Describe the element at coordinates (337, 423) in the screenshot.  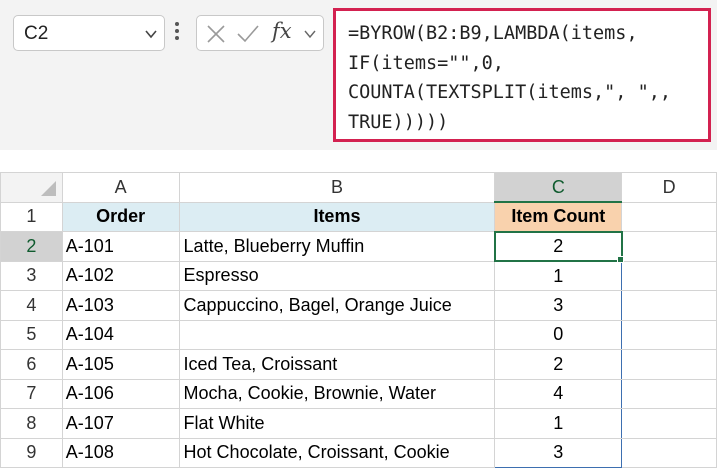
I see `items-cell: Flat White` at that location.